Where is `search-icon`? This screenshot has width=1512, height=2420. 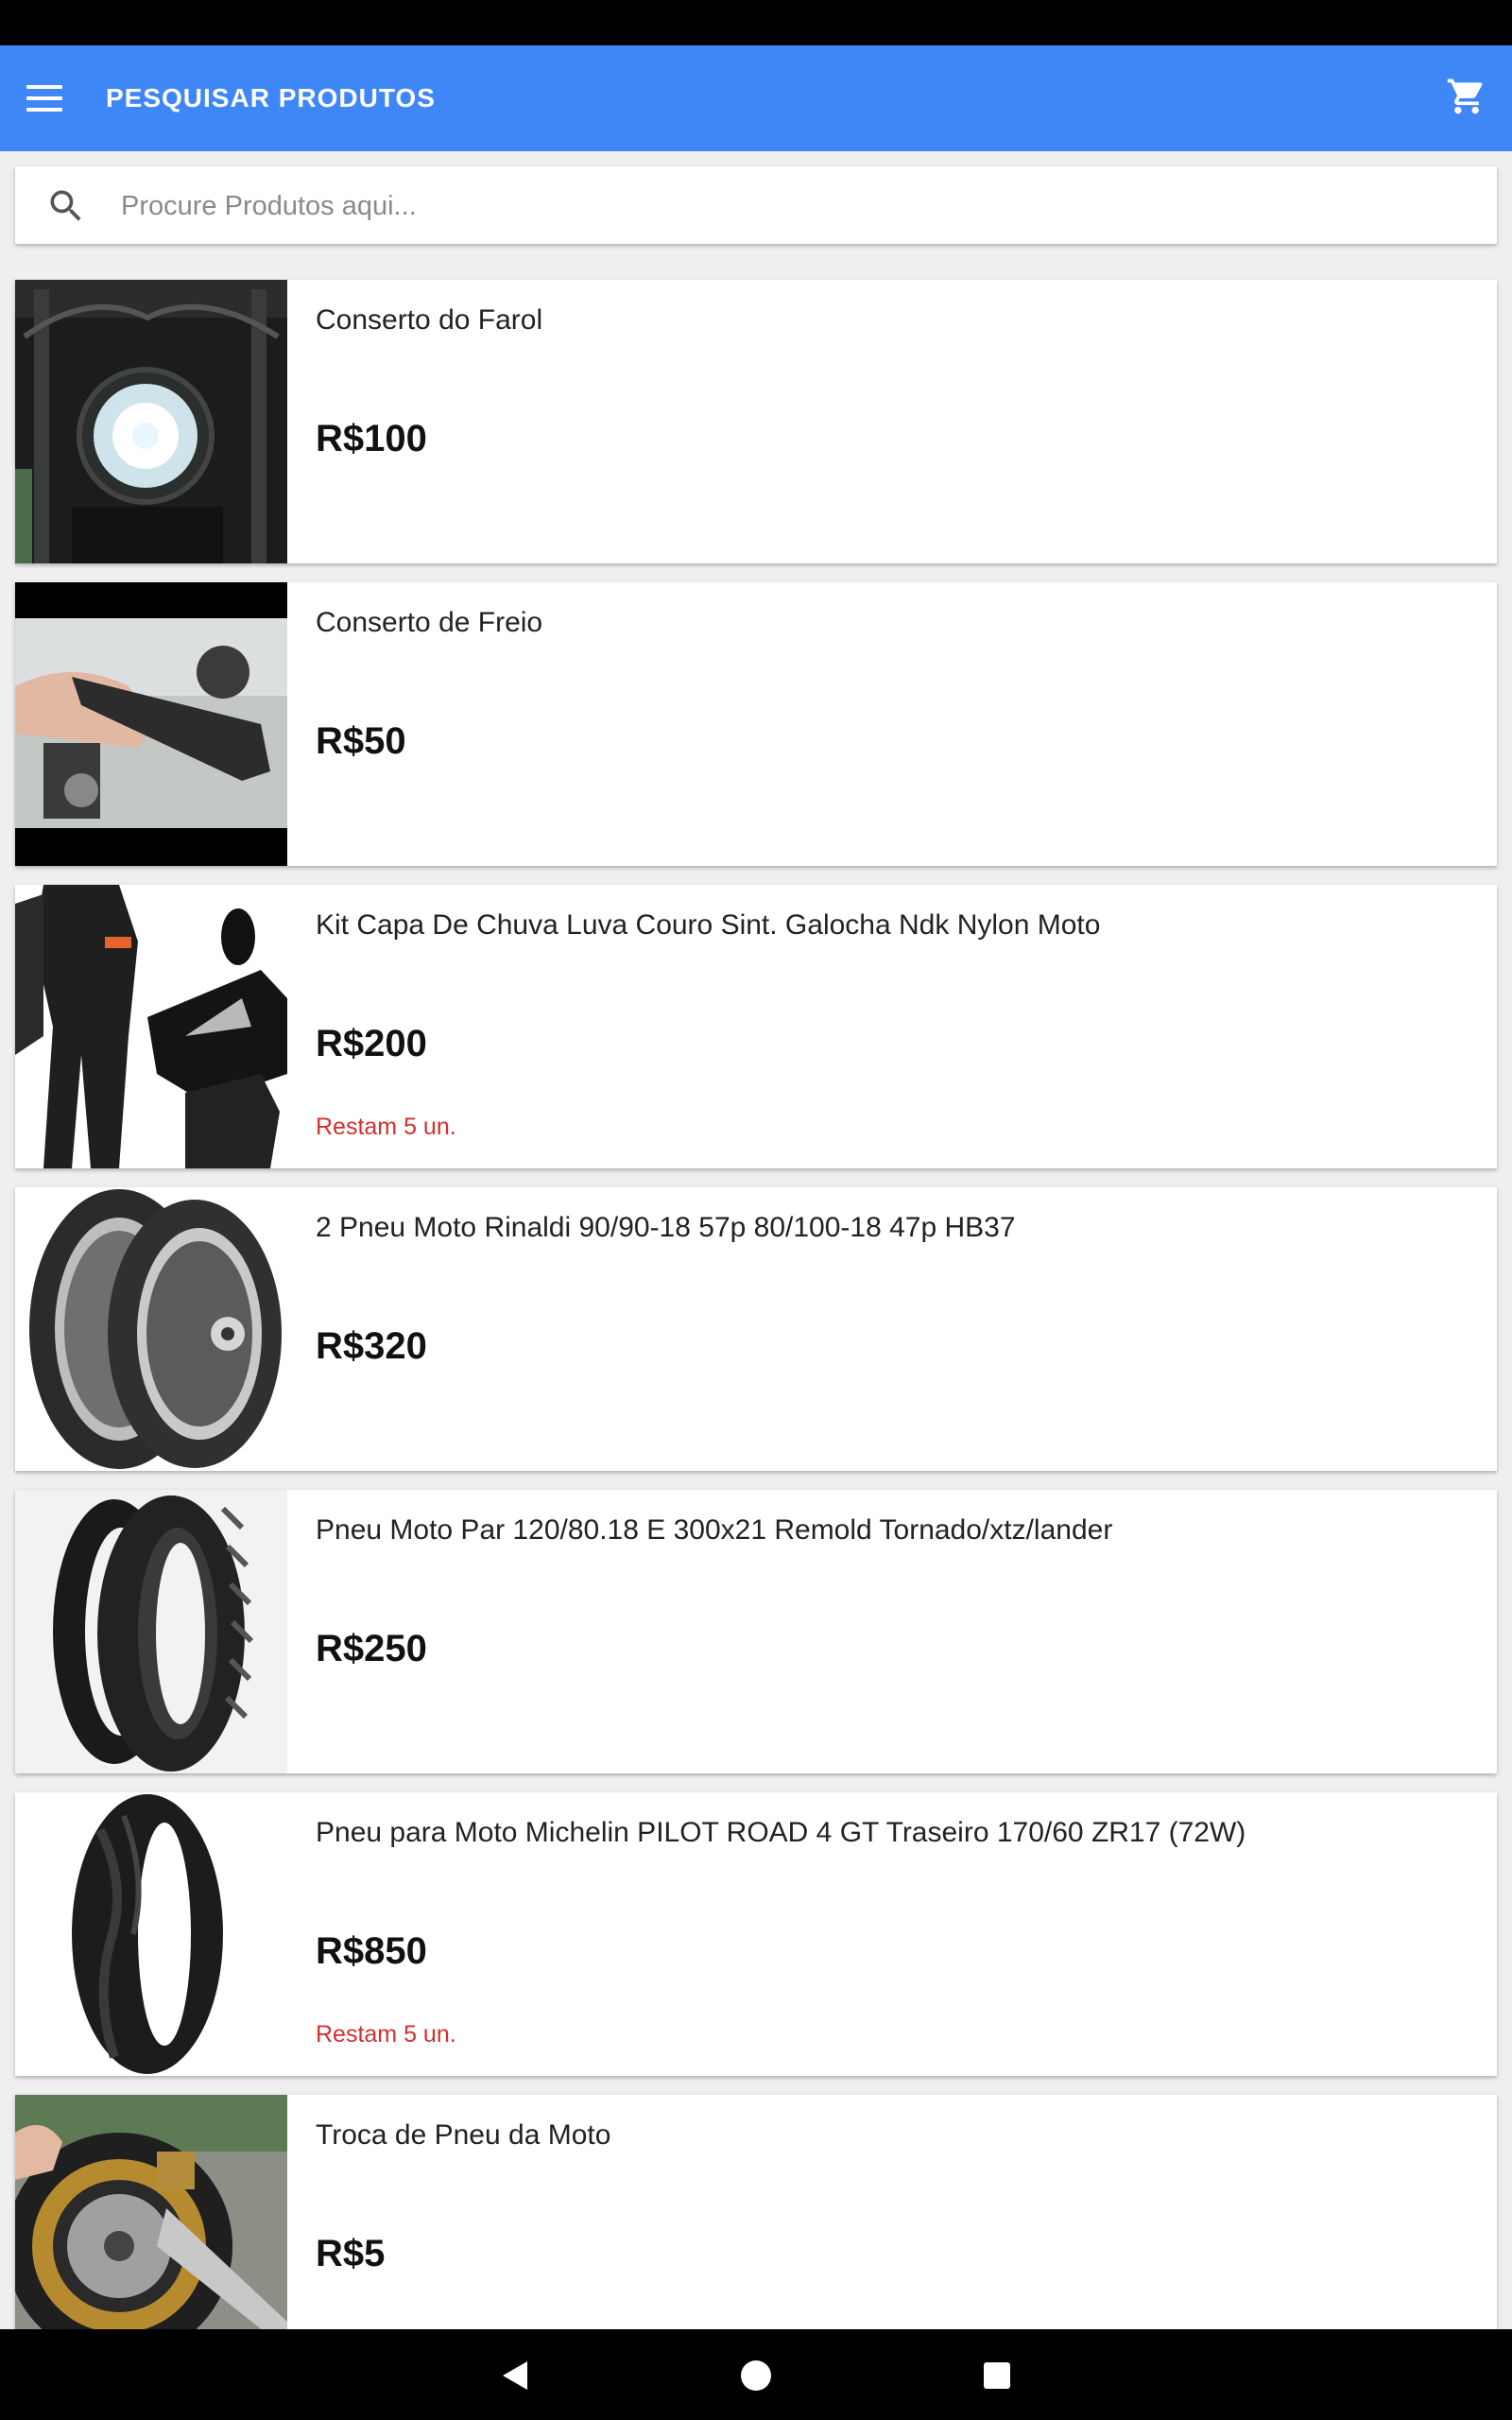 search-icon is located at coordinates (66, 206).